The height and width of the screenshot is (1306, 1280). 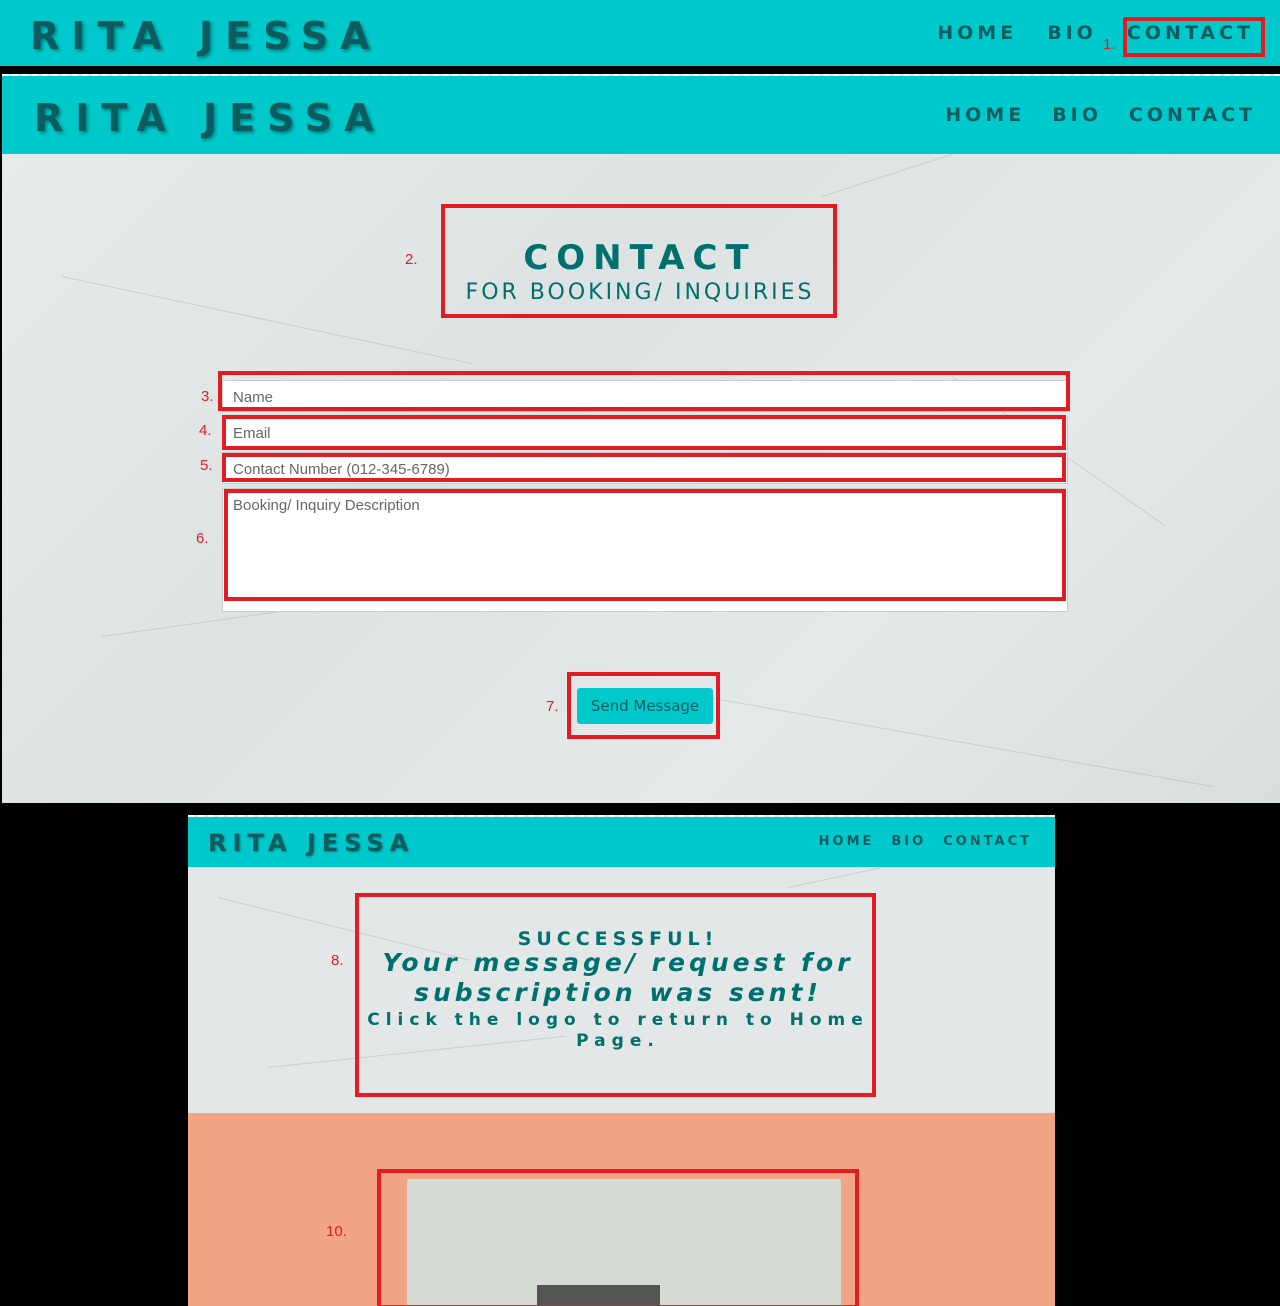 I want to click on annotation-3: 3., so click(x=207, y=396).